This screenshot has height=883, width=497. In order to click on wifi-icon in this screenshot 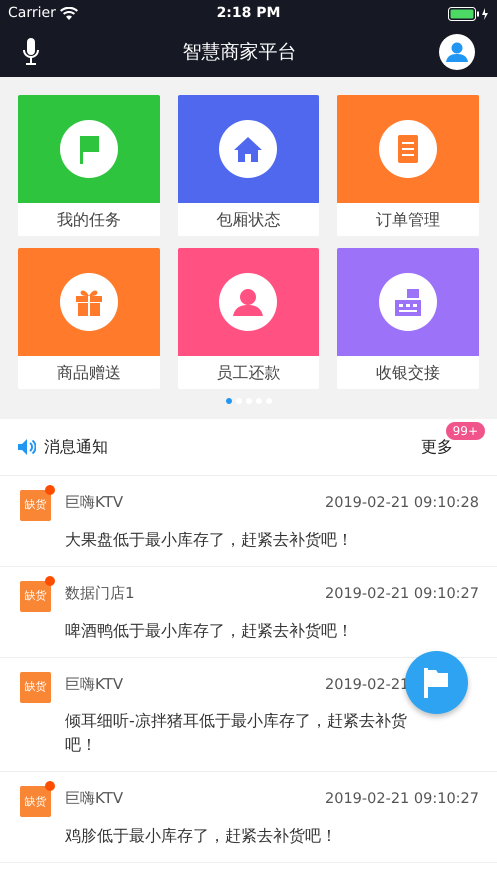, I will do `click(69, 13)`.